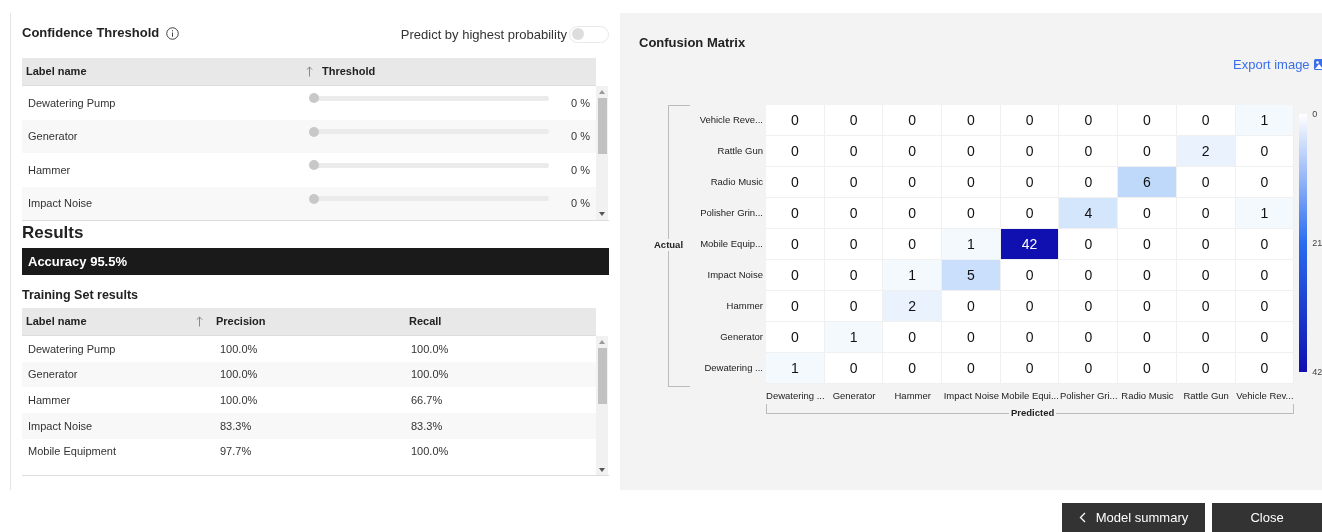 The width and height of the screenshot is (1322, 532). What do you see at coordinates (72, 349) in the screenshot?
I see `table-cell-text: Dewatering Pump` at bounding box center [72, 349].